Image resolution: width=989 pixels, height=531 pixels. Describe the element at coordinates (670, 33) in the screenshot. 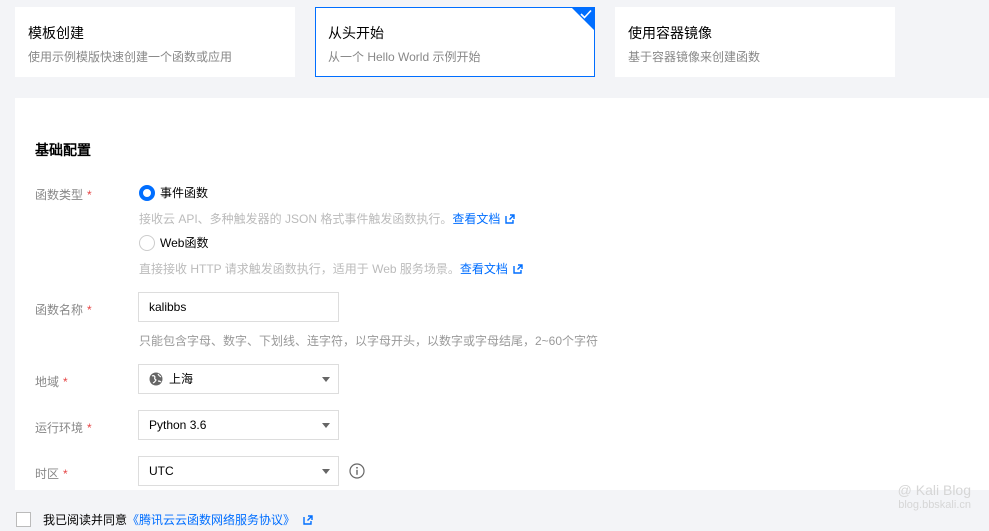

I see `card-title: 使用容器镜像` at that location.